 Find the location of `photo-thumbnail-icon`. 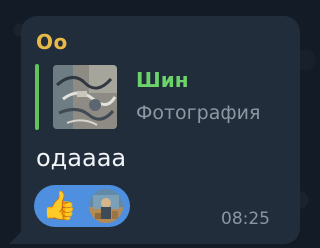

photo-thumbnail-icon is located at coordinates (85, 97).